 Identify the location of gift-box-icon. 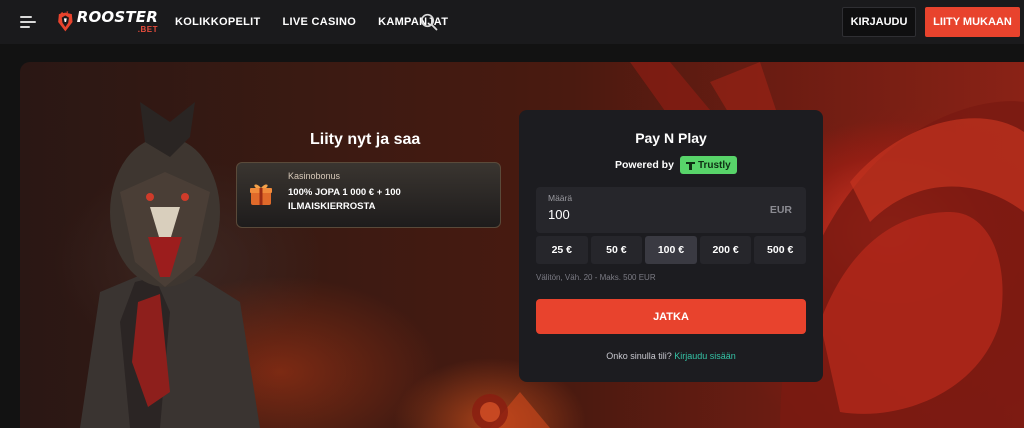
(261, 194).